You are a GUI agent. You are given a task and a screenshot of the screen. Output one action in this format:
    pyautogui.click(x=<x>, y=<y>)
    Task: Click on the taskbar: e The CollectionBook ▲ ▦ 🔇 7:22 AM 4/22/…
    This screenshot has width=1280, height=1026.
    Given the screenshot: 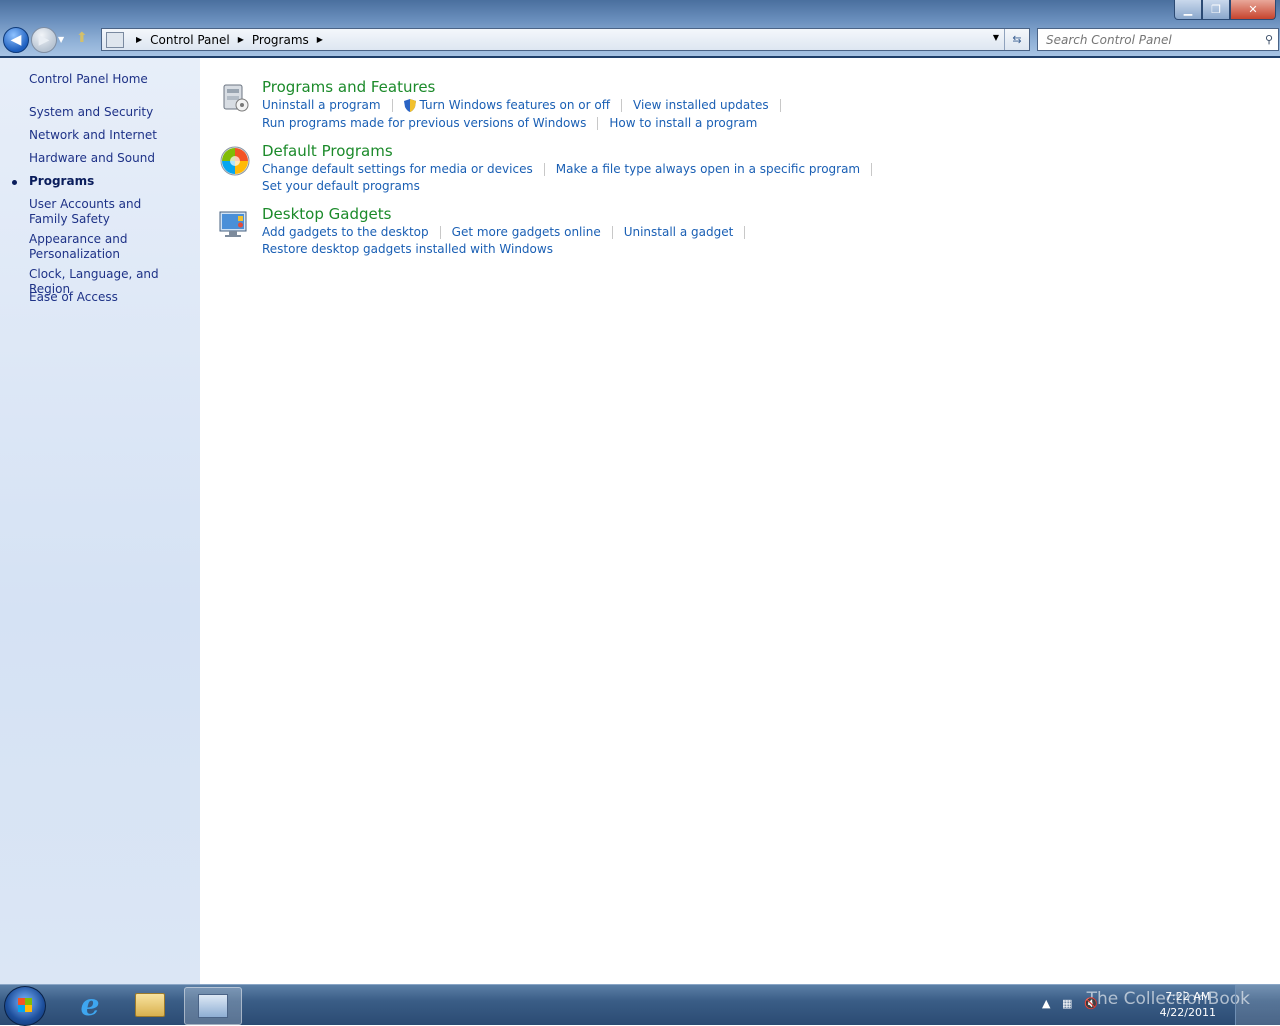 What is the action you would take?
    pyautogui.click(x=640, y=1005)
    